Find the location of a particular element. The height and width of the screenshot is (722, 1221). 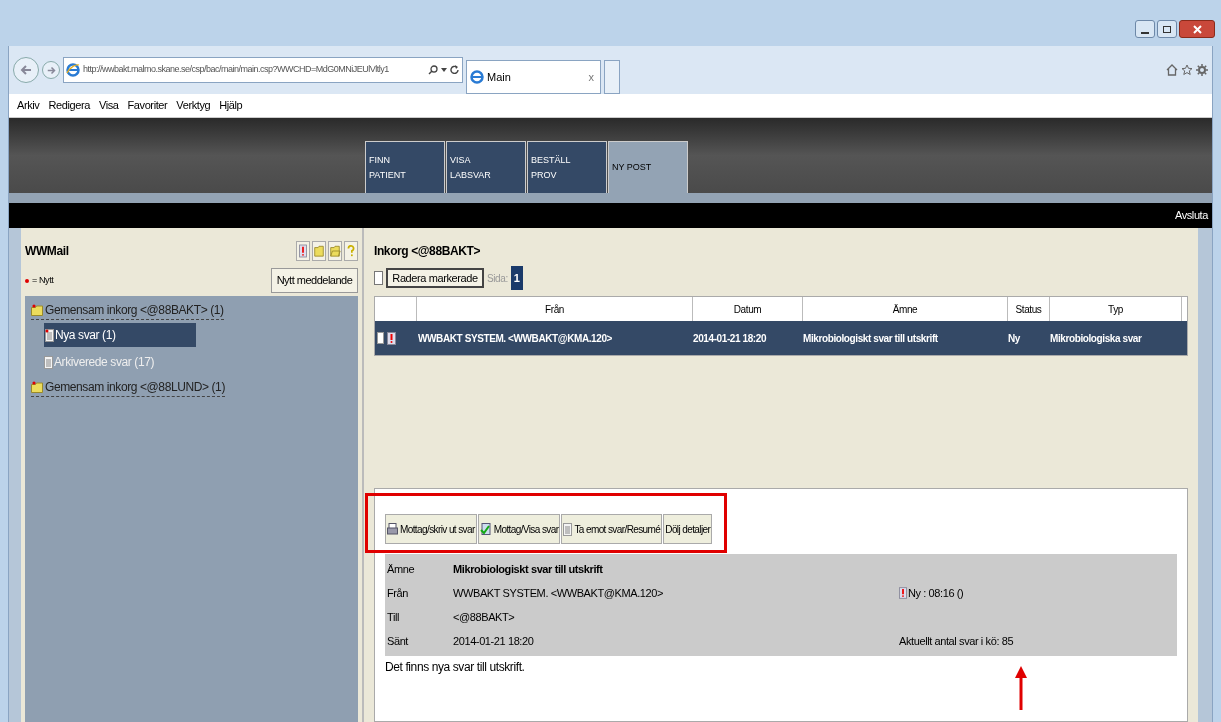

message-body: Det finns nya svar till utskrift. is located at coordinates (455, 667).